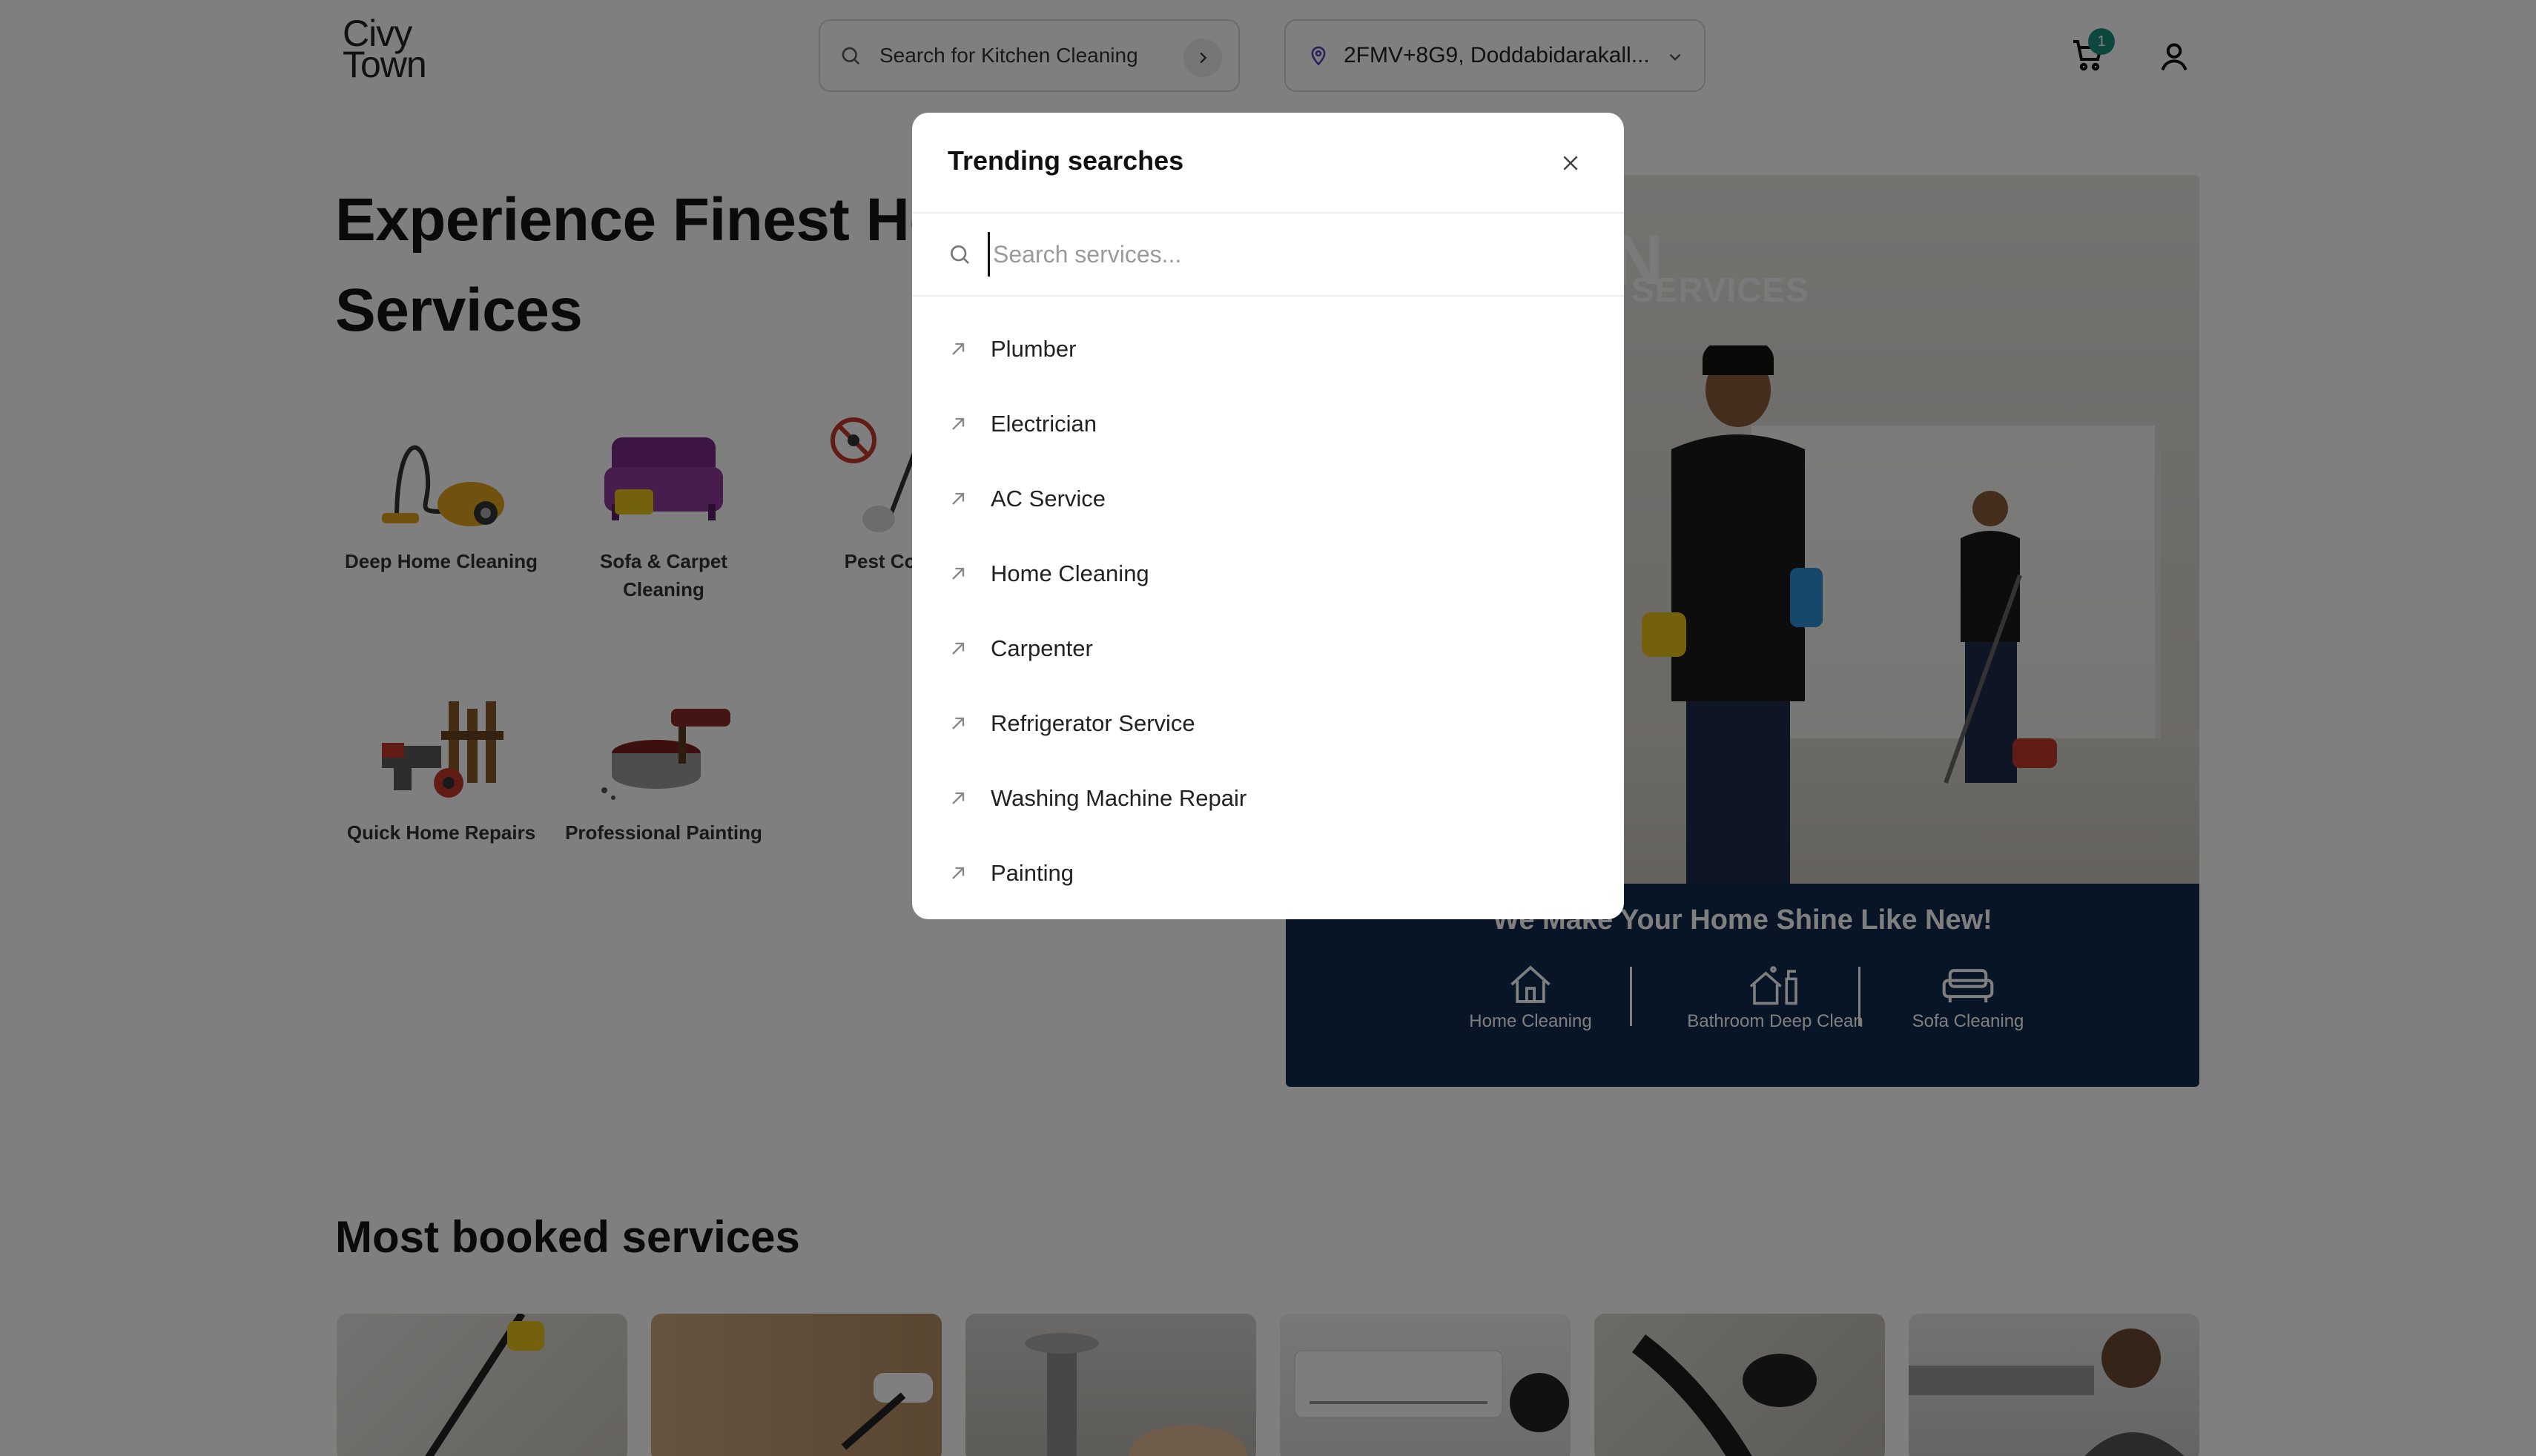 The width and height of the screenshot is (2536, 1456). I want to click on trending-item: Electrician, so click(1268, 424).